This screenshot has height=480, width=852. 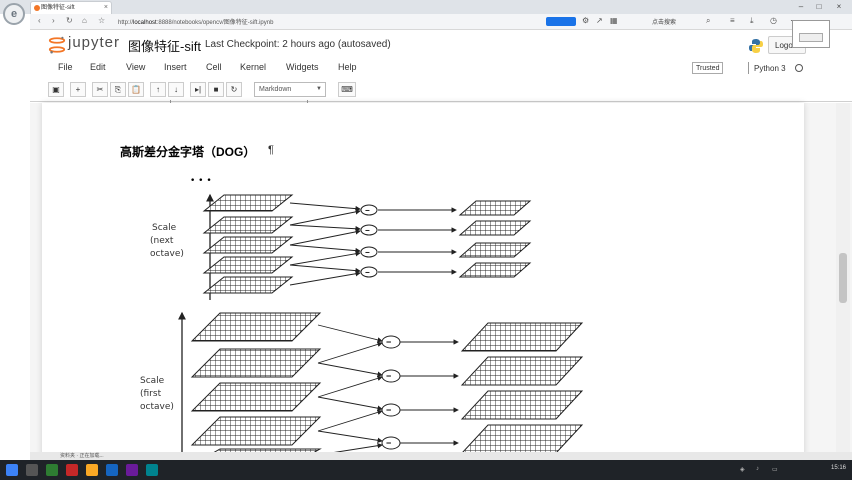 What do you see at coordinates (599, 20) in the screenshot?
I see `share-icon: ↗` at bounding box center [599, 20].